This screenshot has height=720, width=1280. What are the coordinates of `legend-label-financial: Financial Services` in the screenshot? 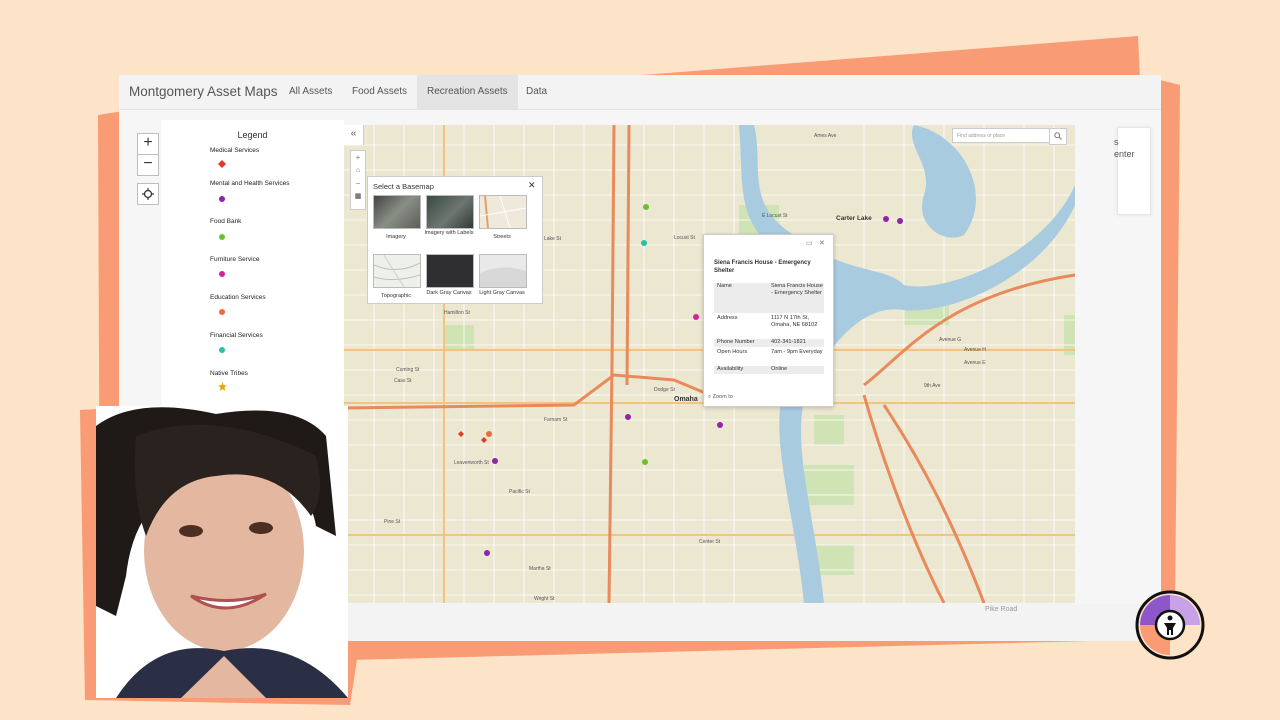 It's located at (236, 335).